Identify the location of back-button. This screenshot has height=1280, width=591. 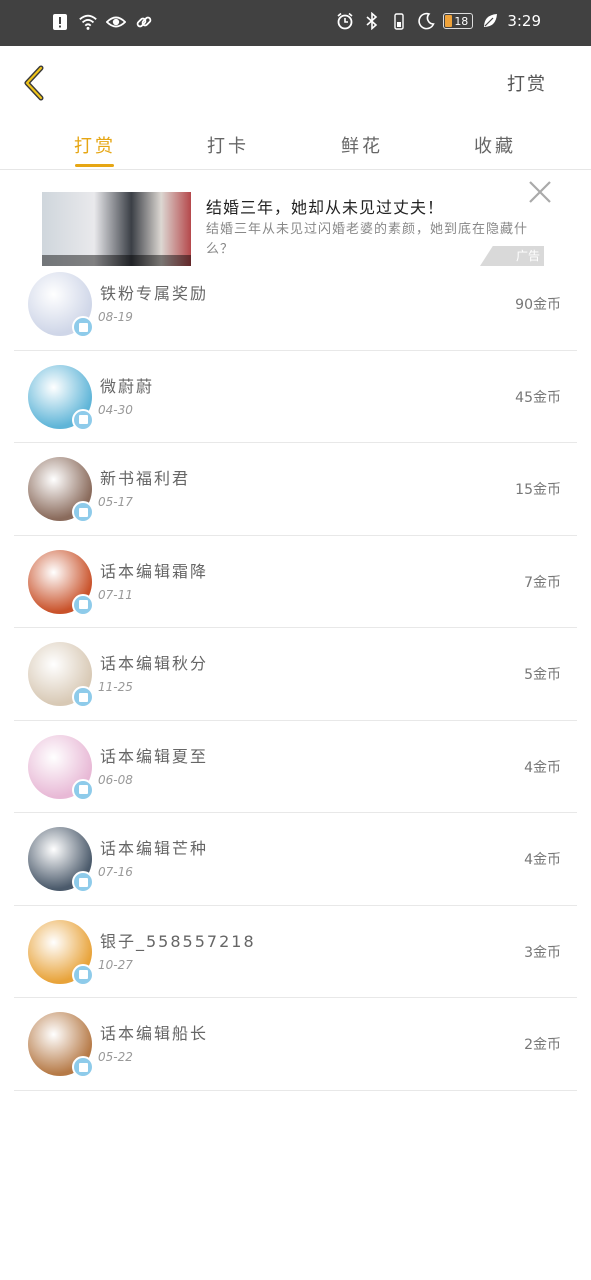
(35, 83).